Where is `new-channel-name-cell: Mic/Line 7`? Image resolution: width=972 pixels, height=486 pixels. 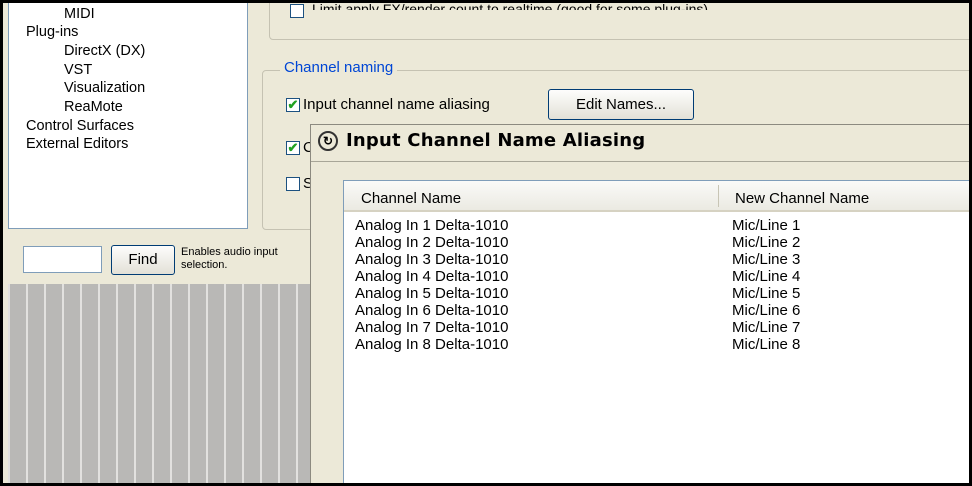
new-channel-name-cell: Mic/Line 7 is located at coordinates (766, 327).